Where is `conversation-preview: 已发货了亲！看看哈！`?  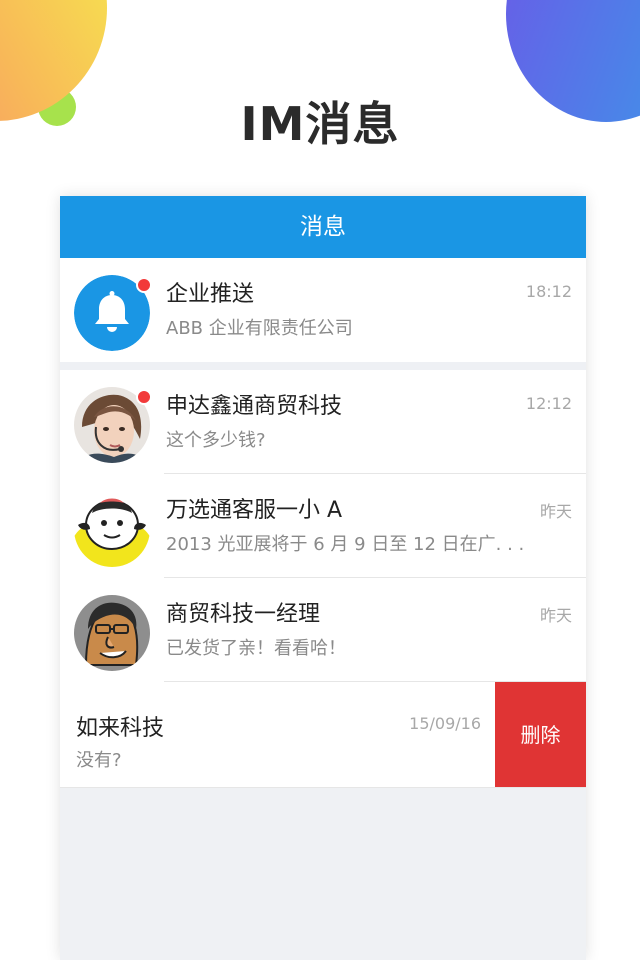 conversation-preview: 已发货了亲！看看哈！ is located at coordinates (256, 648).